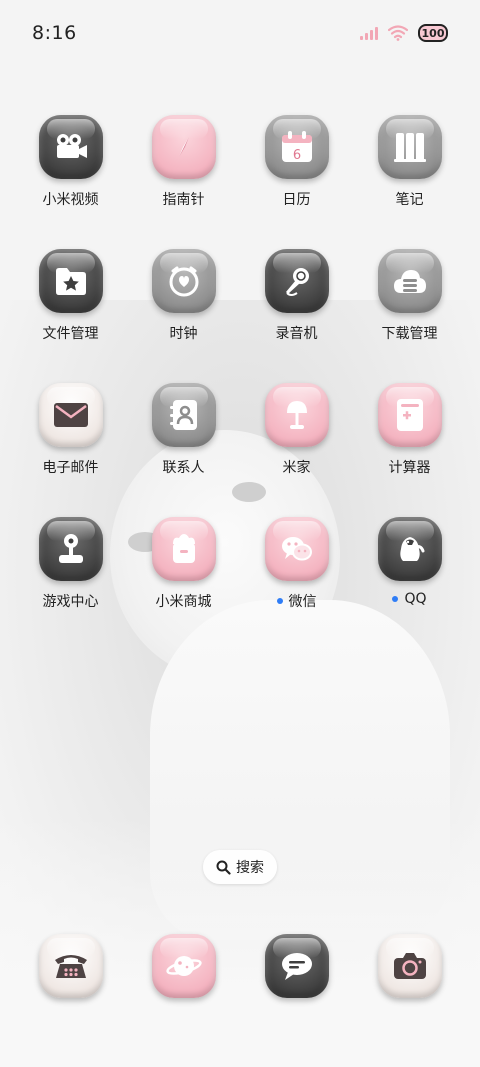  Describe the element at coordinates (415, 599) in the screenshot. I see `app-label: QQ` at that location.